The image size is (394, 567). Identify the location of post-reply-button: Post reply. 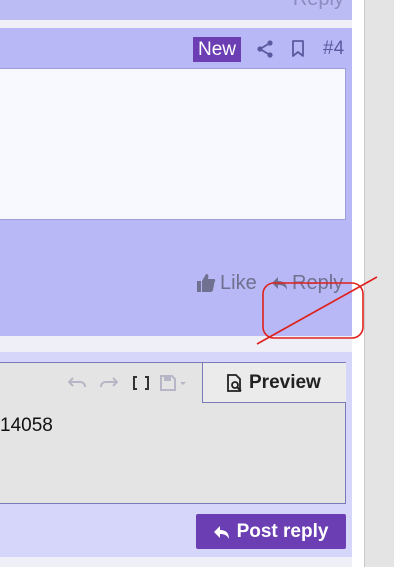
(271, 531).